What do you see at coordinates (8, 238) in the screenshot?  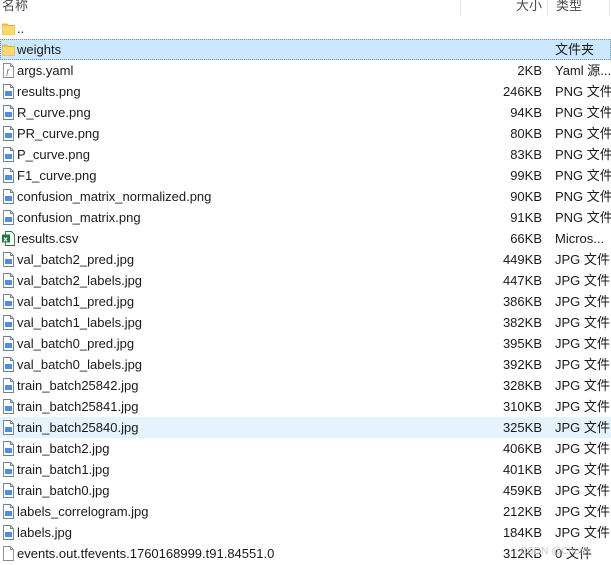 I see `excel-file-icon: x` at bounding box center [8, 238].